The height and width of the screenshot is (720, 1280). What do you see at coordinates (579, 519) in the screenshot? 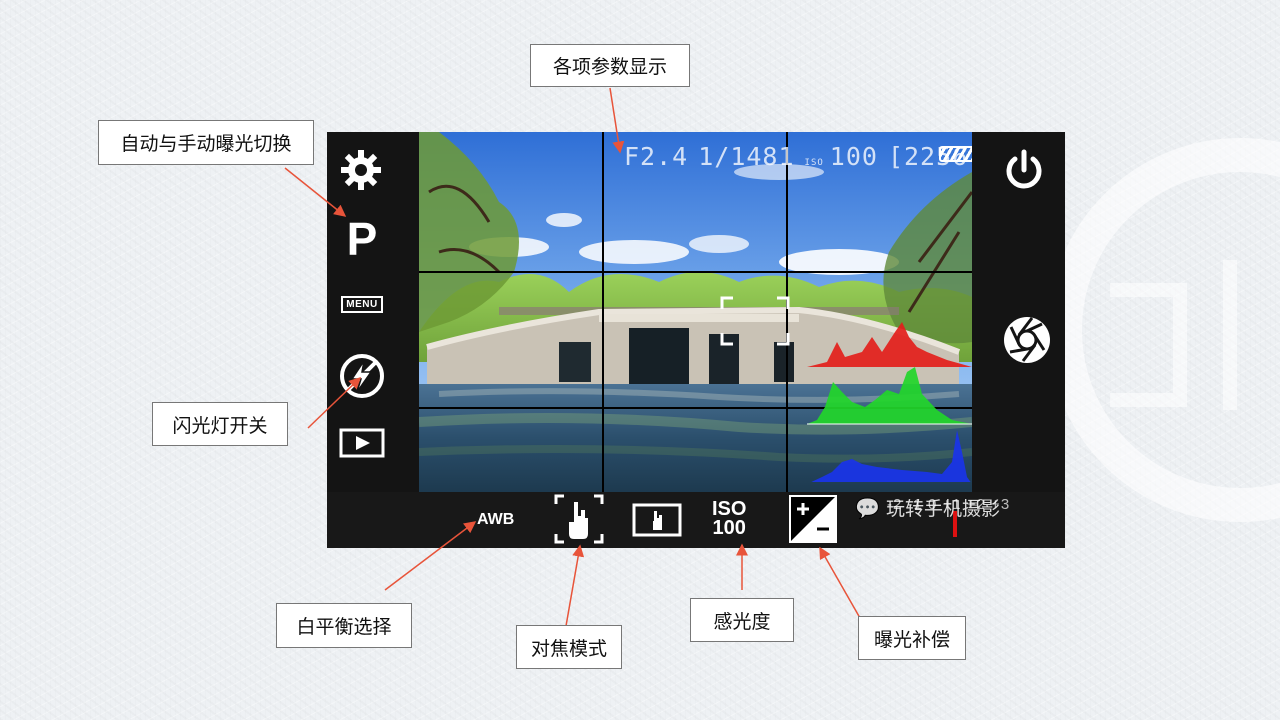
I see `focus-mode-icon` at bounding box center [579, 519].